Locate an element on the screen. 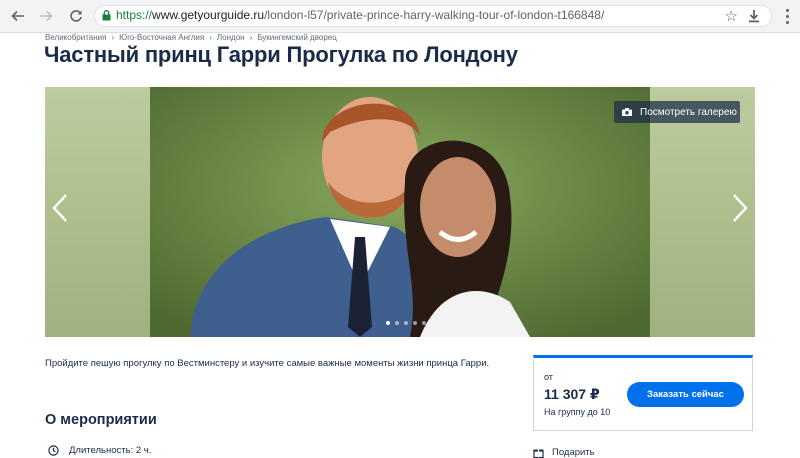 This screenshot has width=800, height=458. view-gallery-button: Посмотреть галерею is located at coordinates (677, 112).